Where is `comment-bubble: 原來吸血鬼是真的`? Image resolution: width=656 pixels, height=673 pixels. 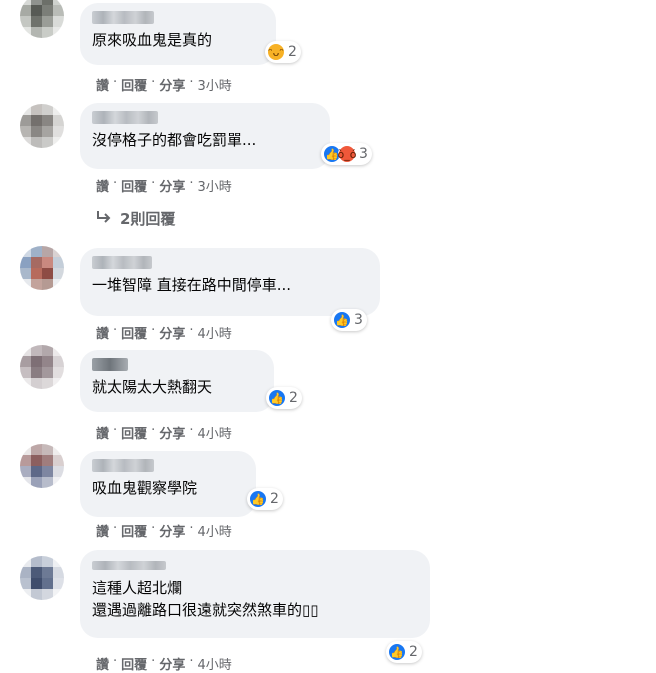
comment-bubble: 原來吸血鬼是真的 is located at coordinates (178, 34).